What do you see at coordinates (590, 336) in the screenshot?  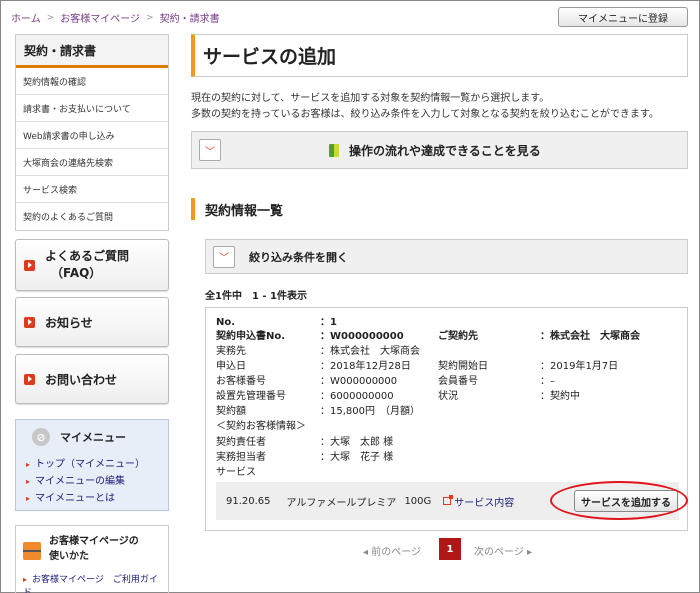 I see `customer-value: ：株式会社 大塚商会` at bounding box center [590, 336].